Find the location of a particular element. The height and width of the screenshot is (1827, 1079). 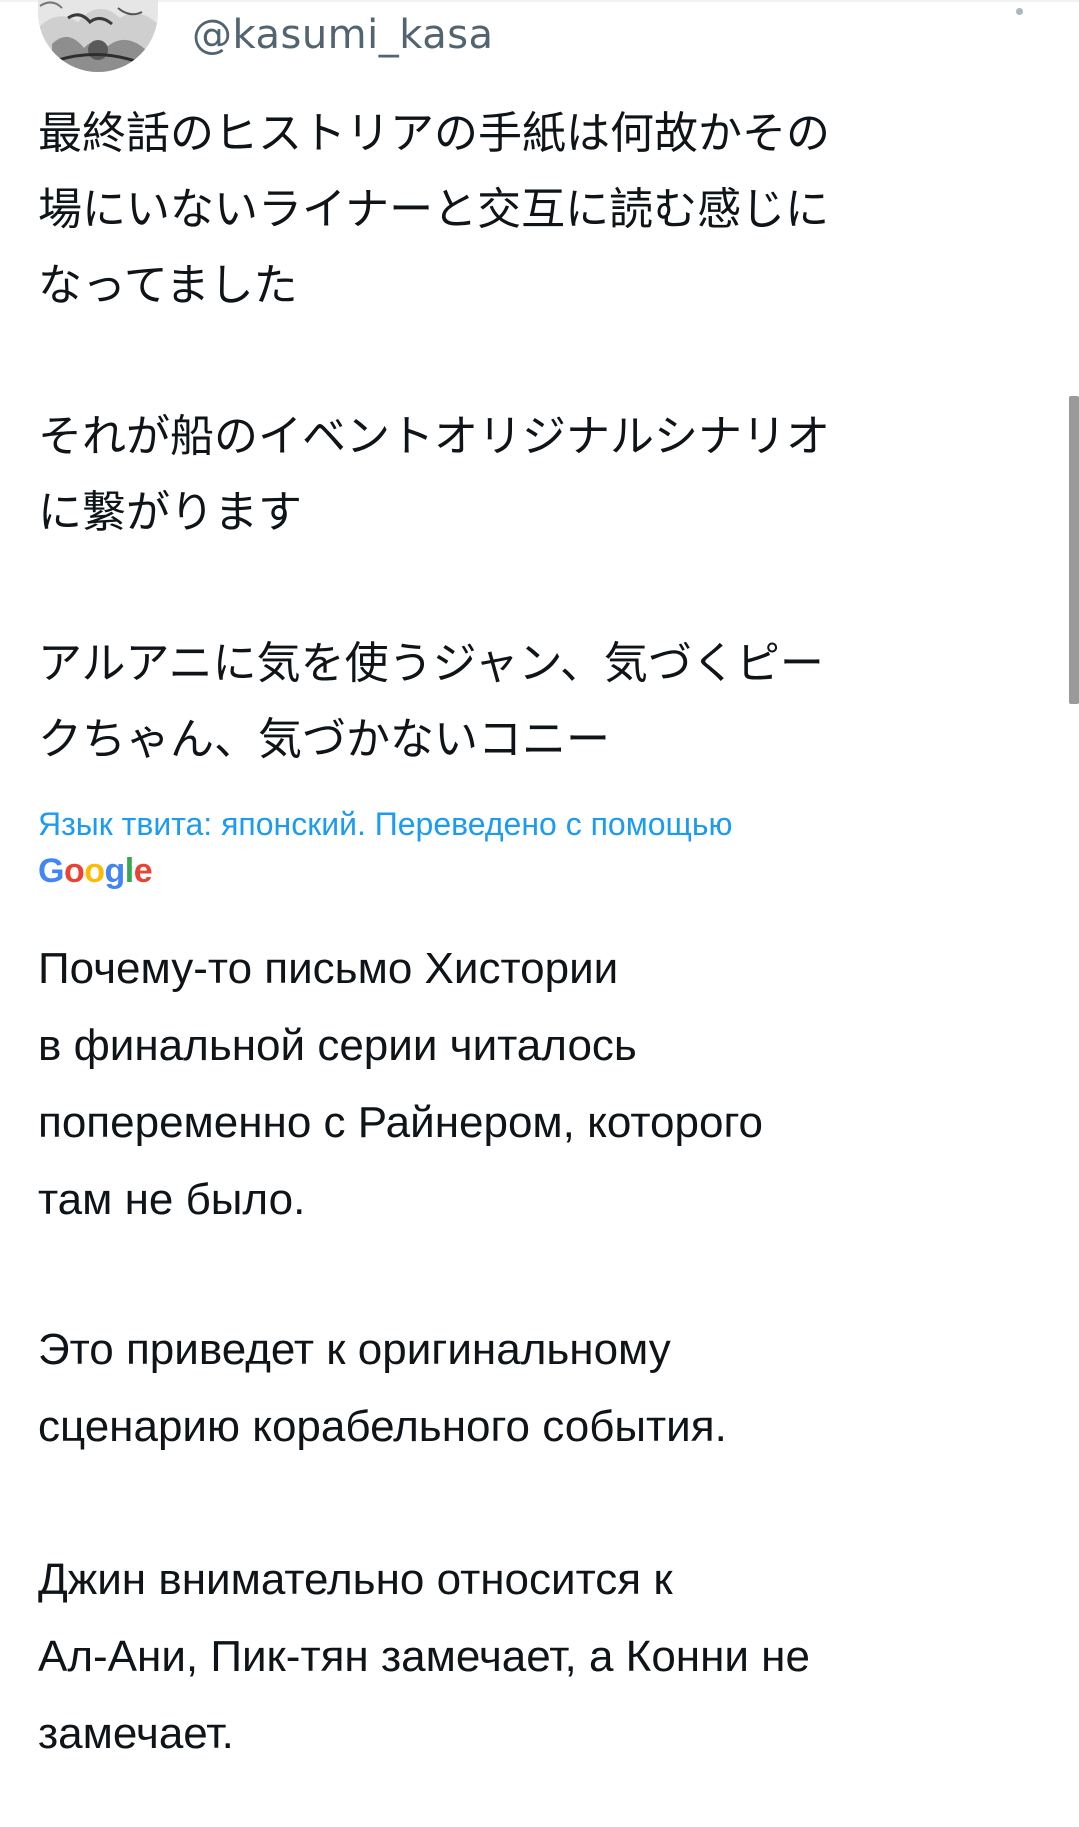

google-logo-letter: g is located at coordinates (115, 871).